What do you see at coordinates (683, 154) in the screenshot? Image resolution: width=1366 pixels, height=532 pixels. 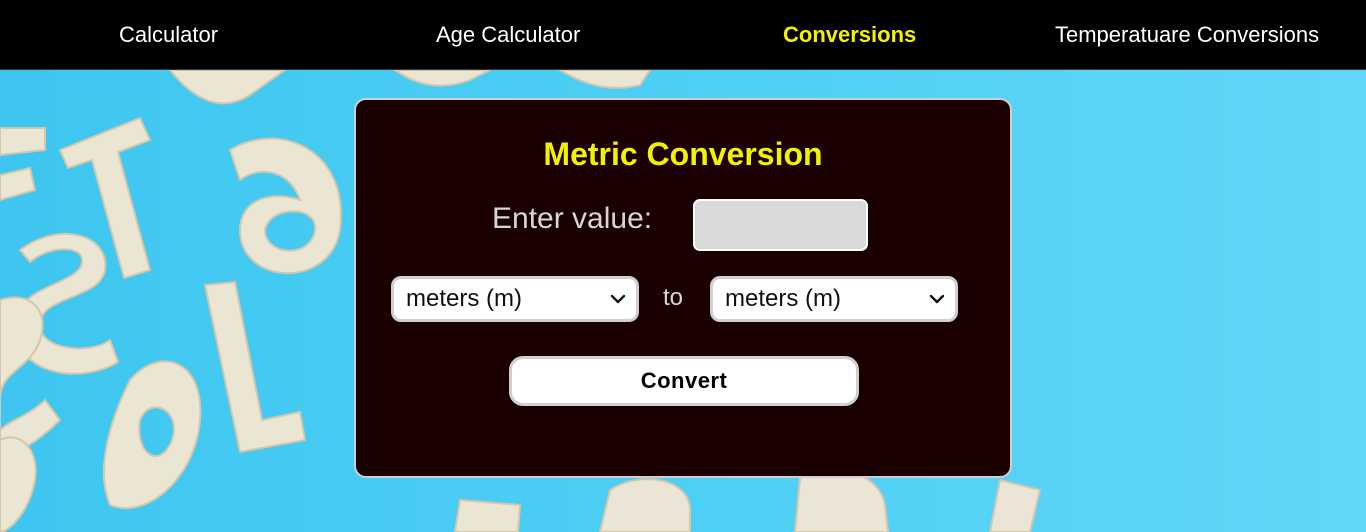 I see `card-title: Metric Conversion` at bounding box center [683, 154].